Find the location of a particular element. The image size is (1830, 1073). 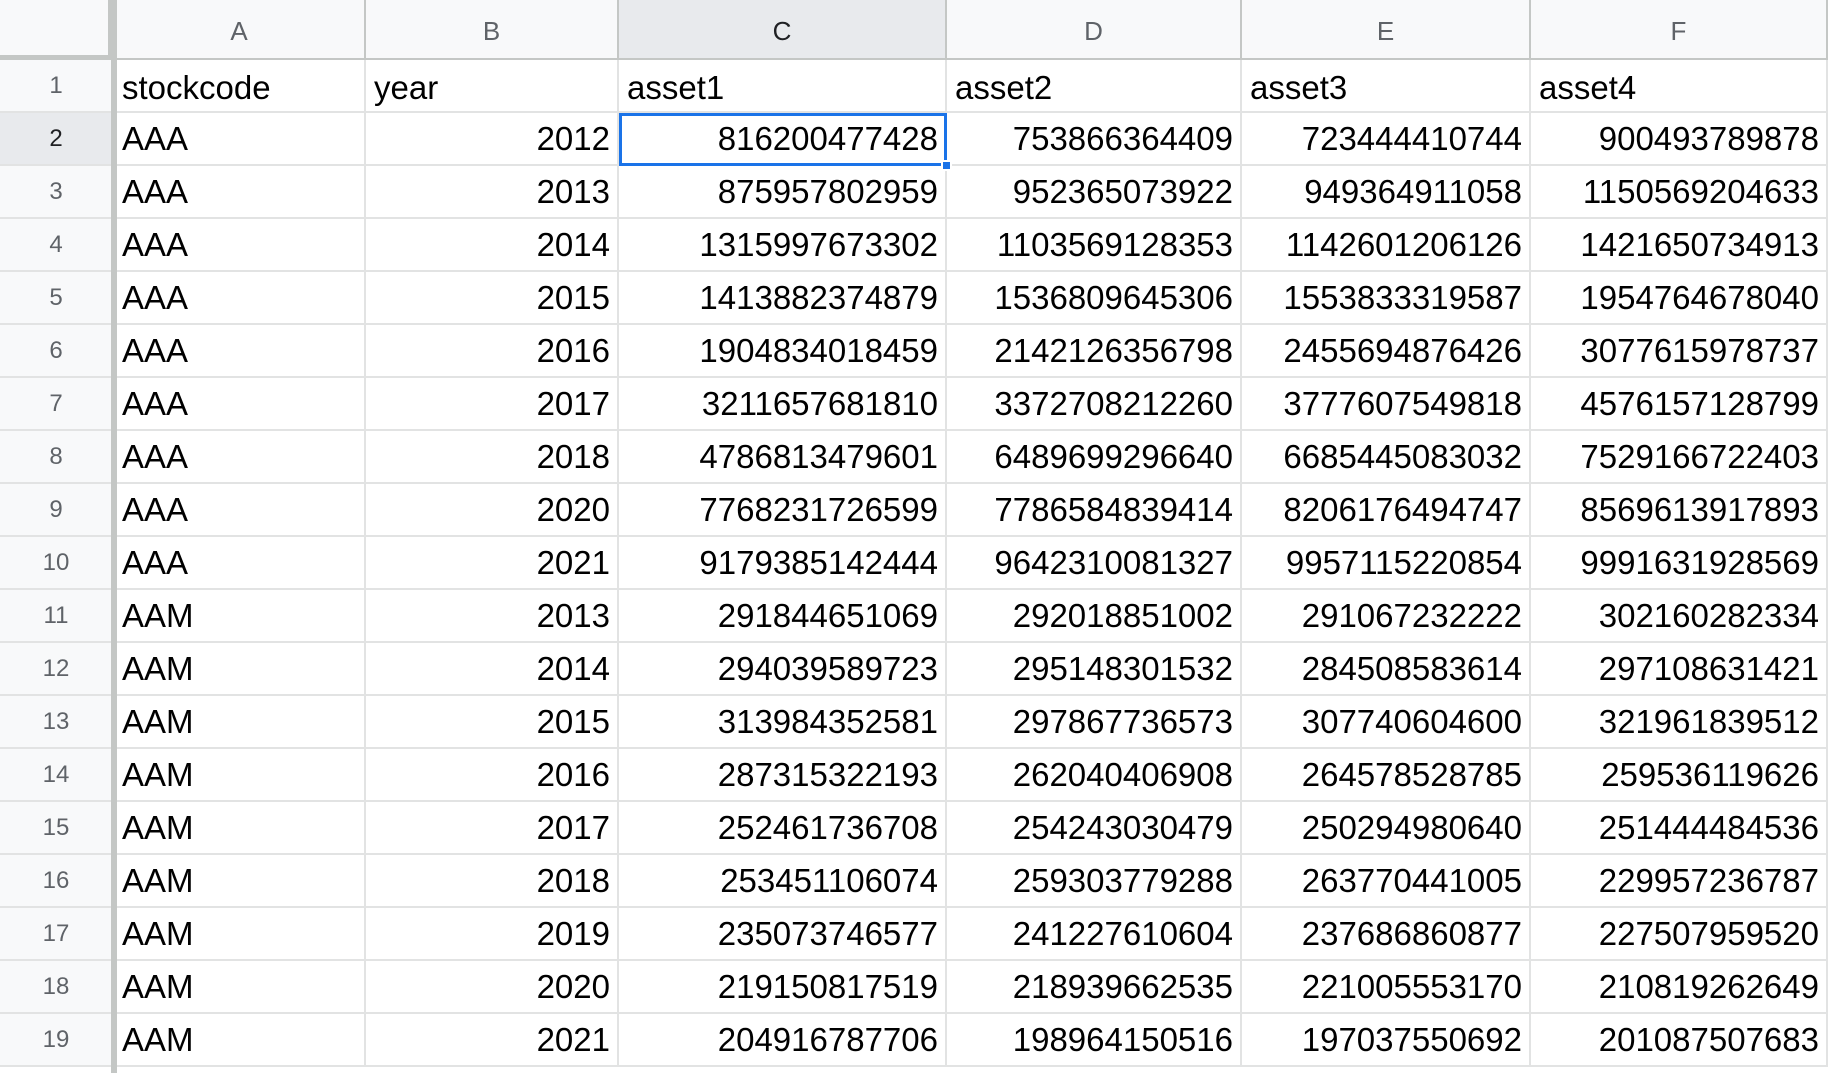

row-header-1: 1 is located at coordinates (57, 86).